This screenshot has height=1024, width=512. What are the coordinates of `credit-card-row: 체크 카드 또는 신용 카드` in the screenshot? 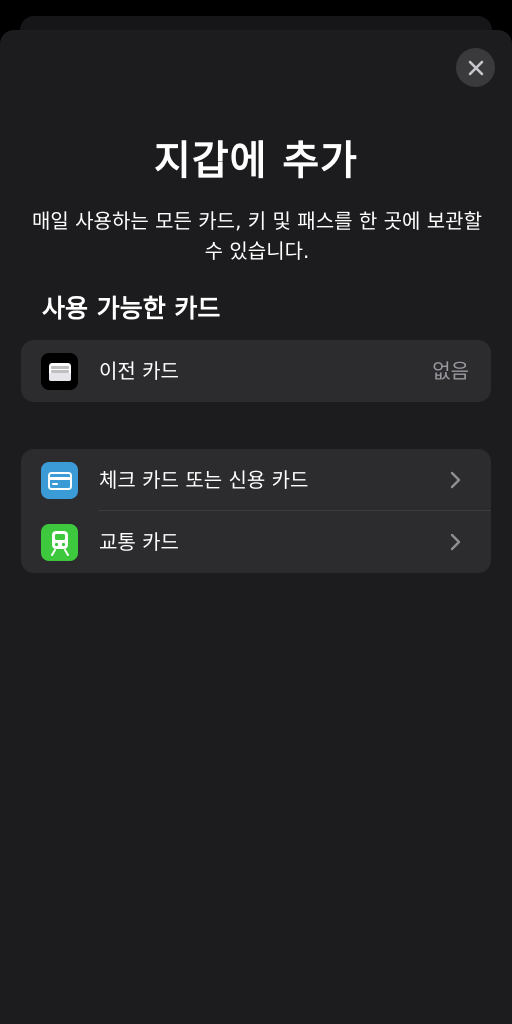 It's located at (256, 480).